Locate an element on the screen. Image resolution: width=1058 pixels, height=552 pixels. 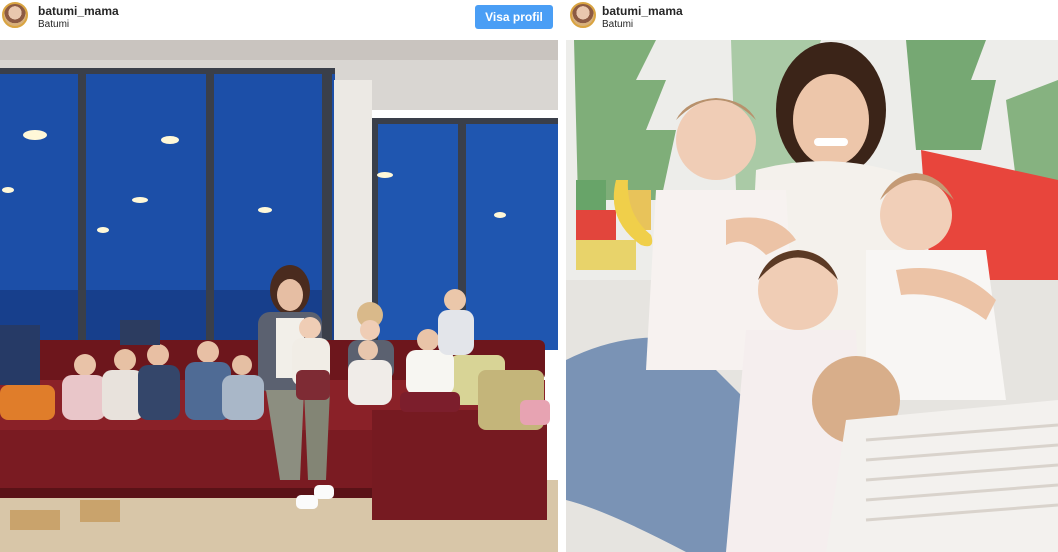
post-header: batumi_mama Batumi Visa profil is located at coordinates (279, 20).